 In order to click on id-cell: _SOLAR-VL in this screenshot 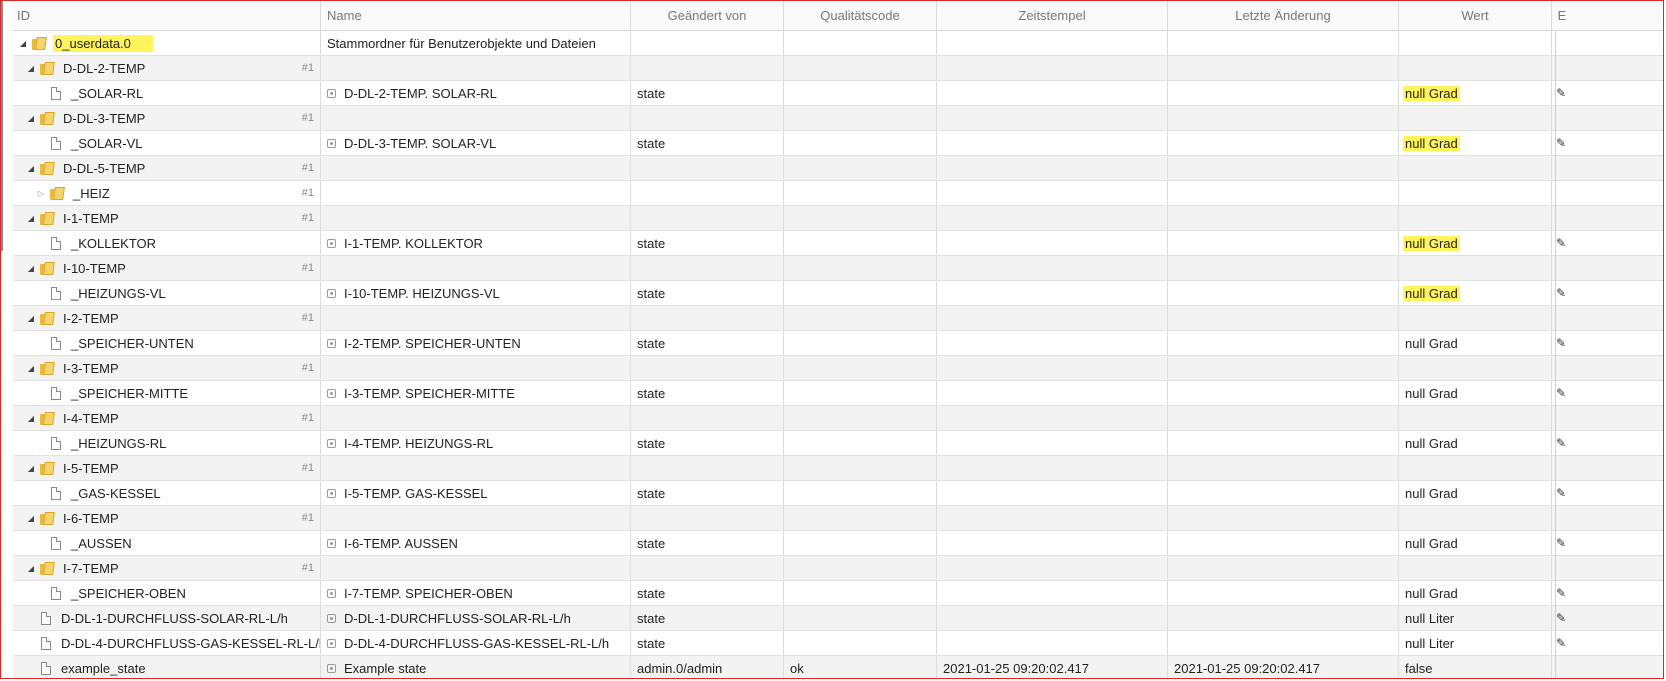, I will do `click(167, 143)`.